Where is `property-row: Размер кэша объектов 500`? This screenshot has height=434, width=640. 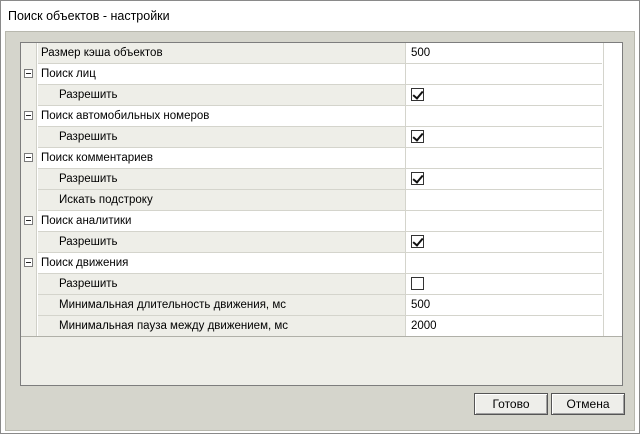 property-row: Размер кэша объектов 500 is located at coordinates (321, 53).